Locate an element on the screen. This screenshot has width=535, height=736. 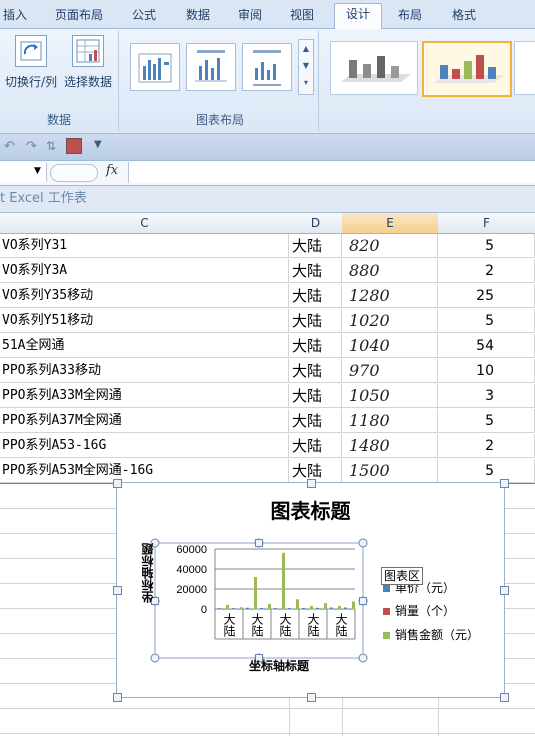
chart-style-1-thumbnail is located at coordinates (374, 68).